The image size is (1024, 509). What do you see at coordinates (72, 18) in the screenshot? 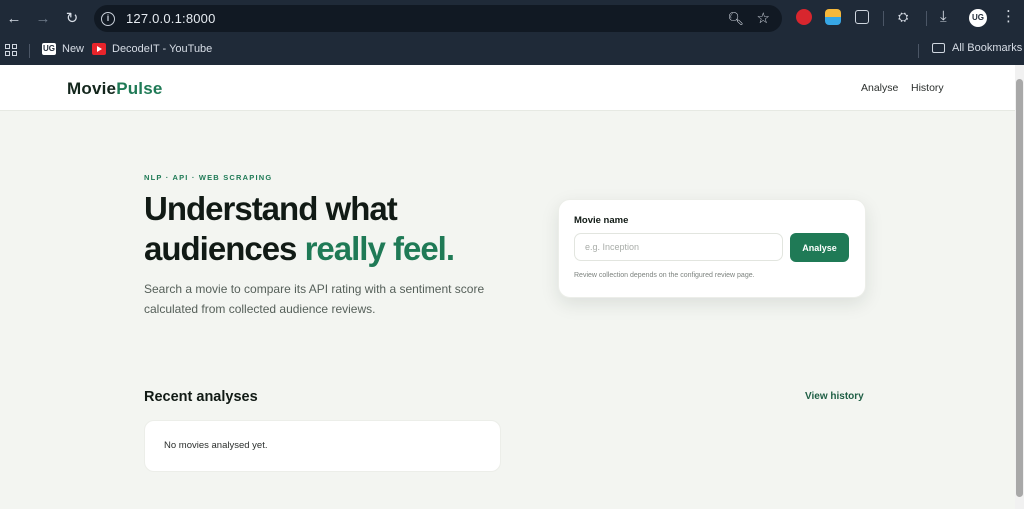
I see `reload-icon: ↻` at bounding box center [72, 18].